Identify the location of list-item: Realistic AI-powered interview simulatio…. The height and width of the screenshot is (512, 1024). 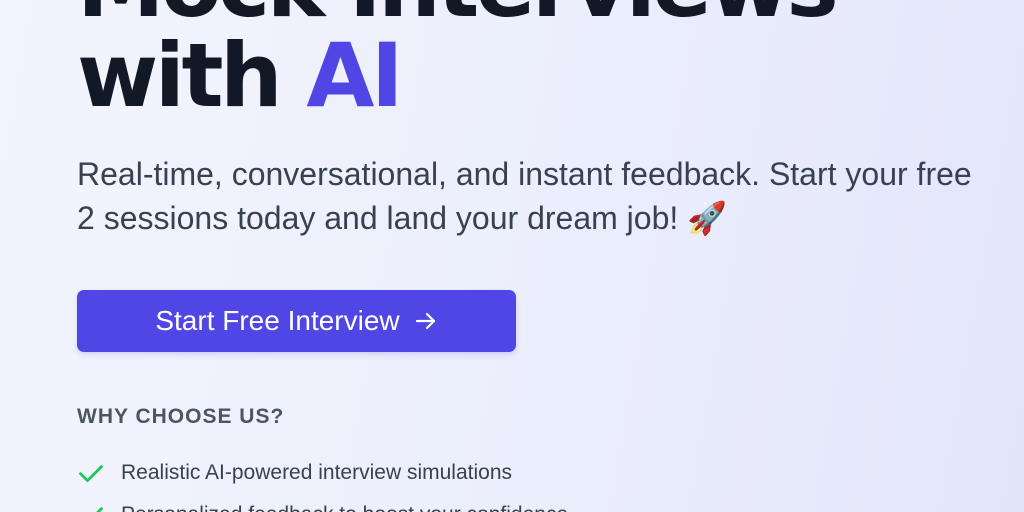
(322, 473).